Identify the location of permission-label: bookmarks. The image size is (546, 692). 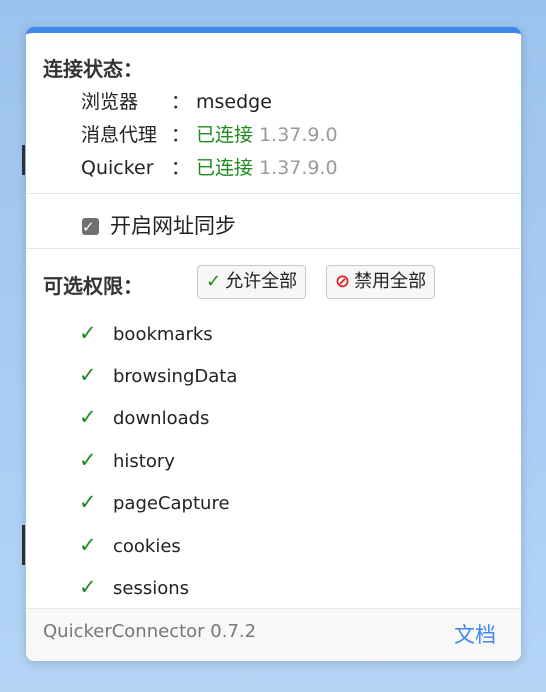
(163, 334).